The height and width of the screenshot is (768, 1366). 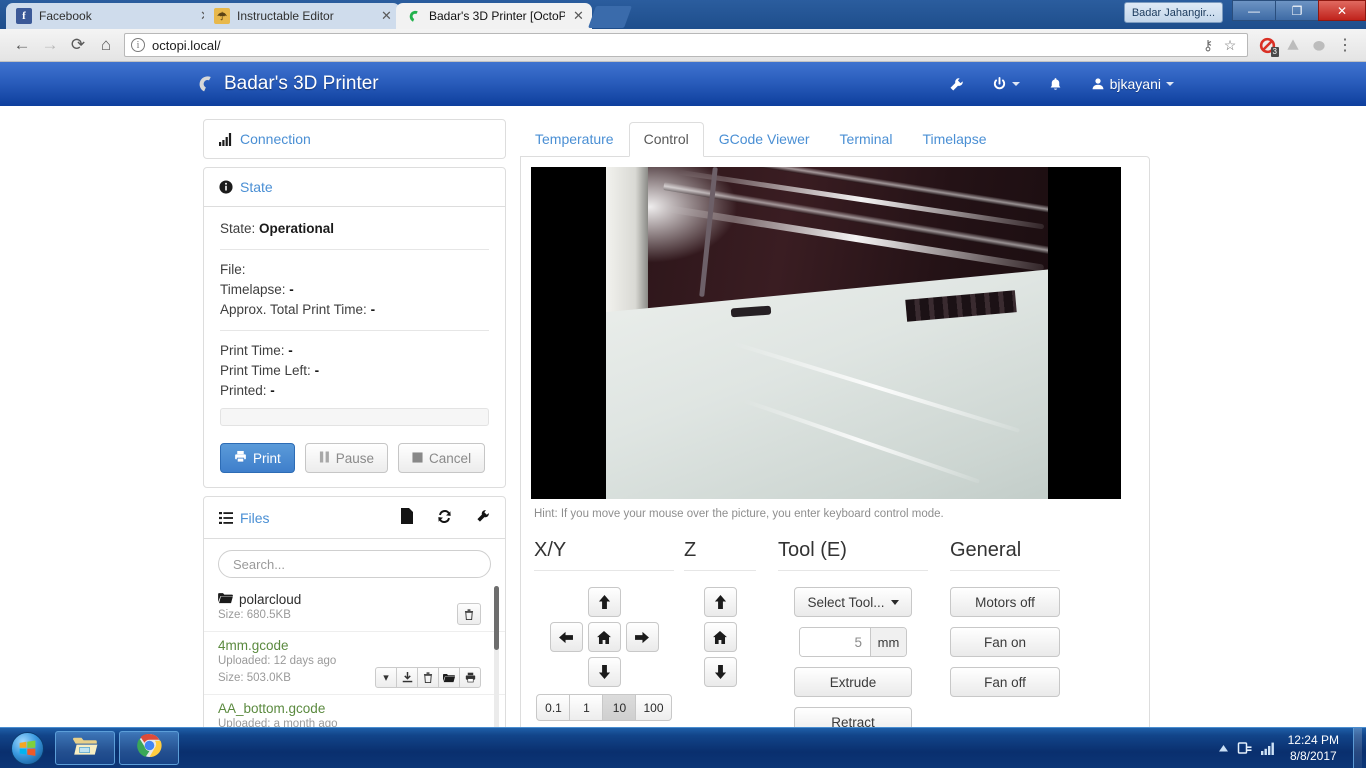 What do you see at coordinates (553, 707) in the screenshot?
I see `step-size-0-1: 0.1` at bounding box center [553, 707].